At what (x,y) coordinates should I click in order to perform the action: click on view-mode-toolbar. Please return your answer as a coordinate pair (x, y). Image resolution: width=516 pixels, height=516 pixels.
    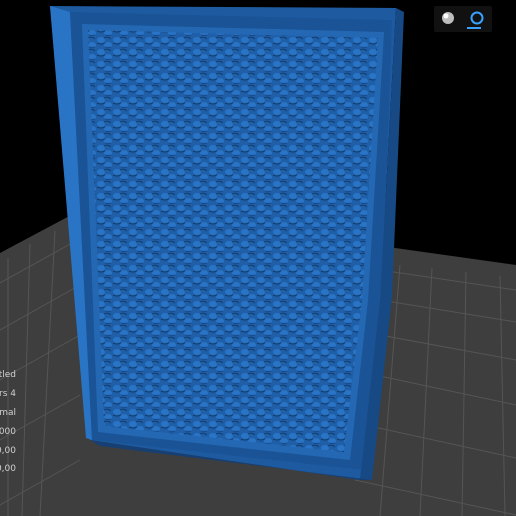
    Looking at the image, I should click on (463, 19).